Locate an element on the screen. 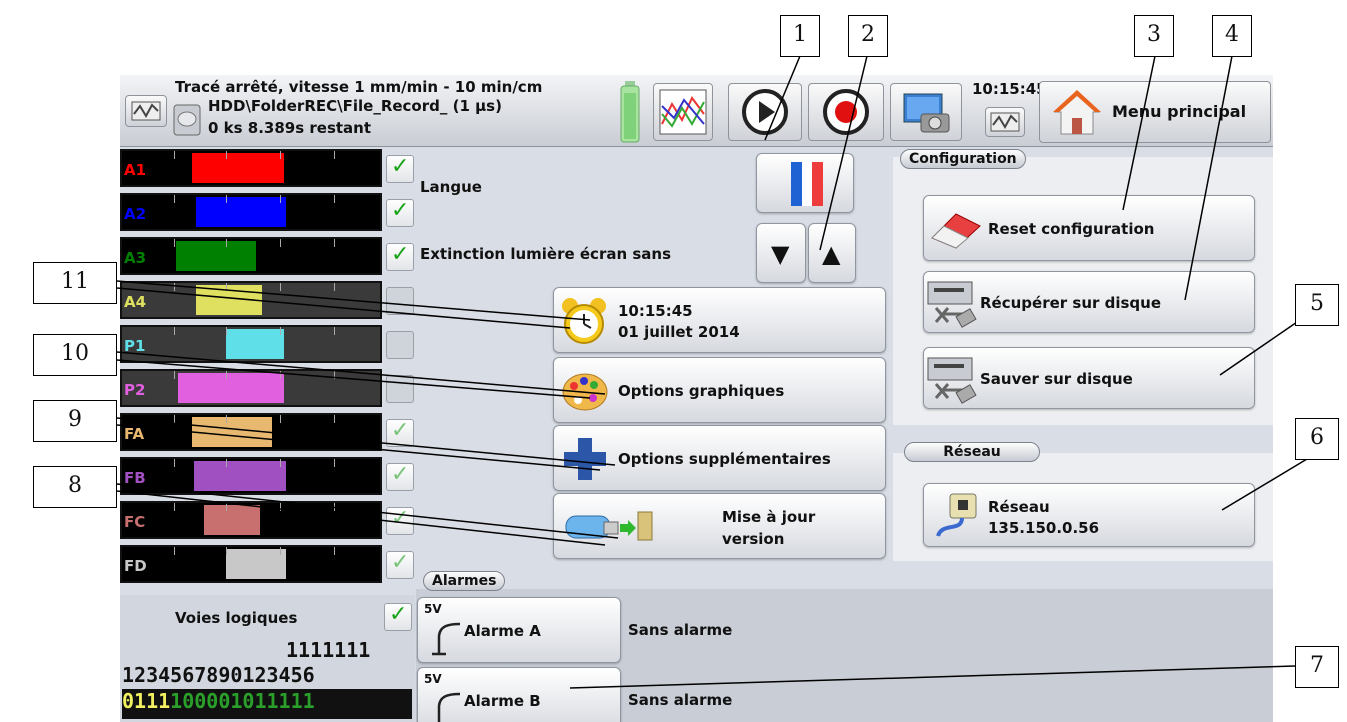 This screenshot has height=722, width=1347. channel-label: P1 is located at coordinates (135, 346).